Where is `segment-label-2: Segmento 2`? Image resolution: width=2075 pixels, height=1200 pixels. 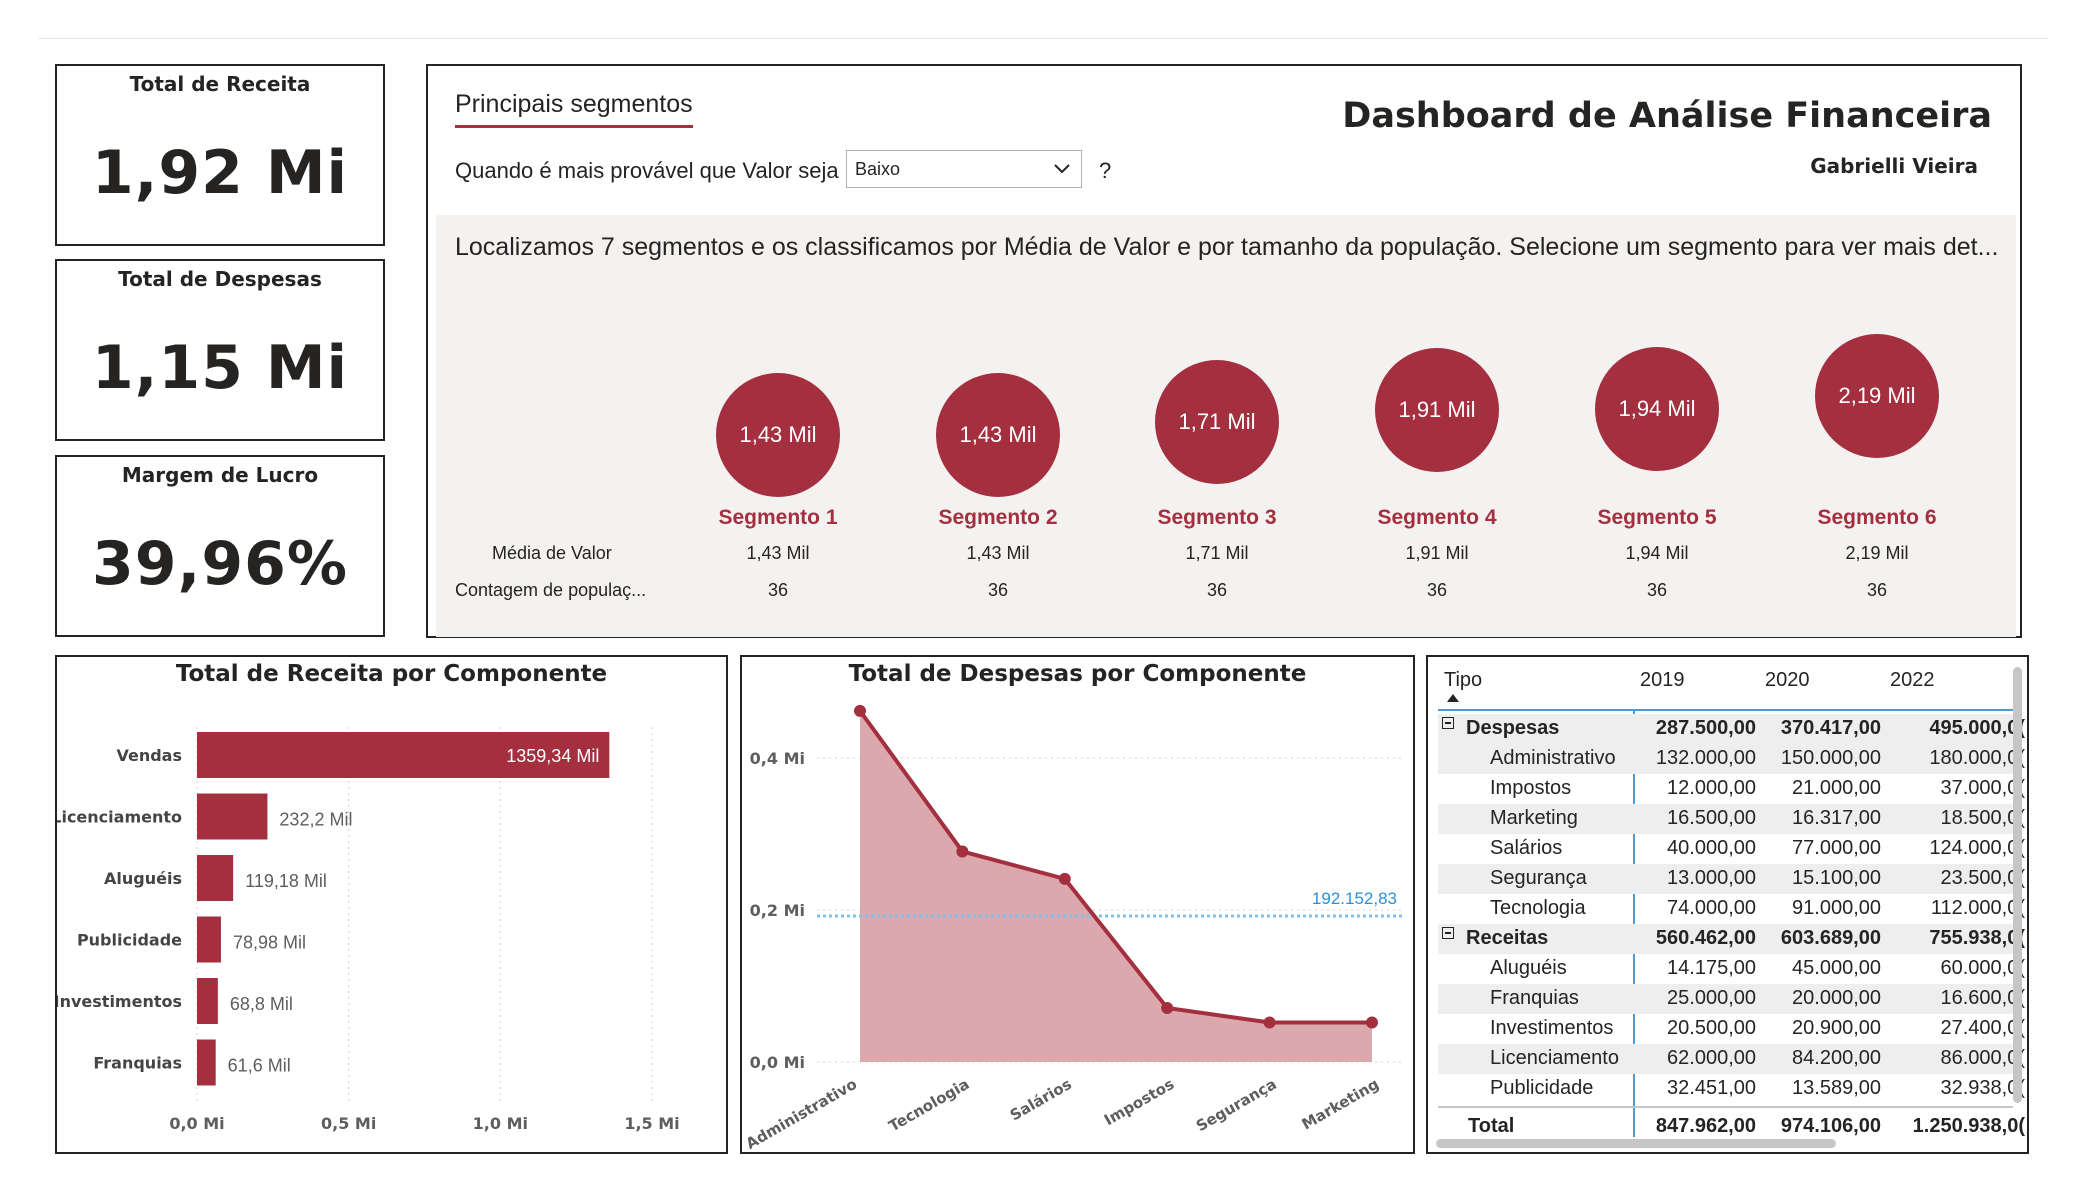
segment-label-2: Segmento 2 is located at coordinates (998, 518).